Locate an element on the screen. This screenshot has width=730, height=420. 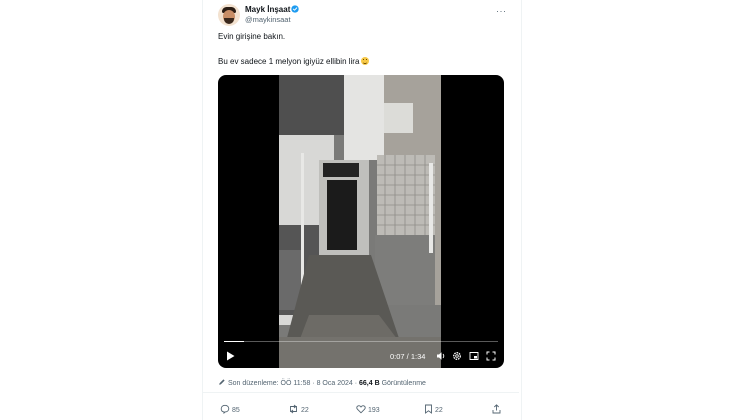
share-icon is located at coordinates (496, 409).